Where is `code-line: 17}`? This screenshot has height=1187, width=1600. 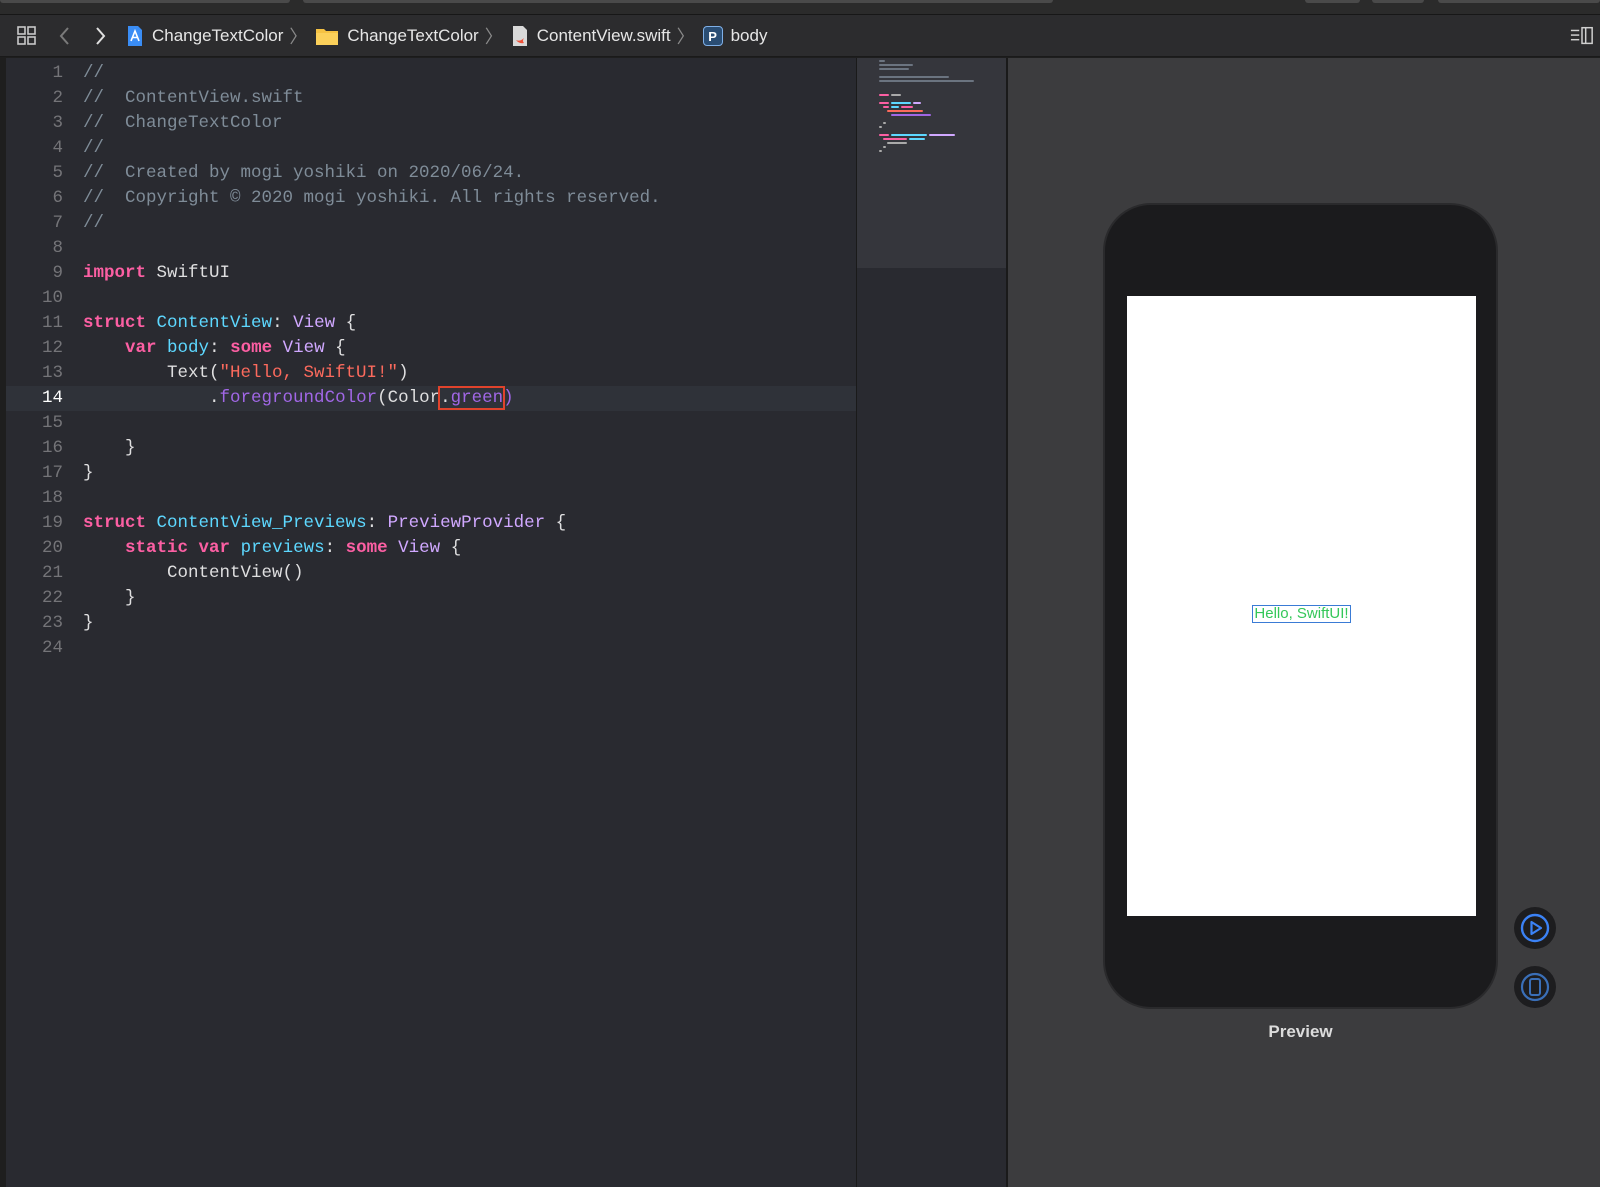
code-line: 17} is located at coordinates (431, 473).